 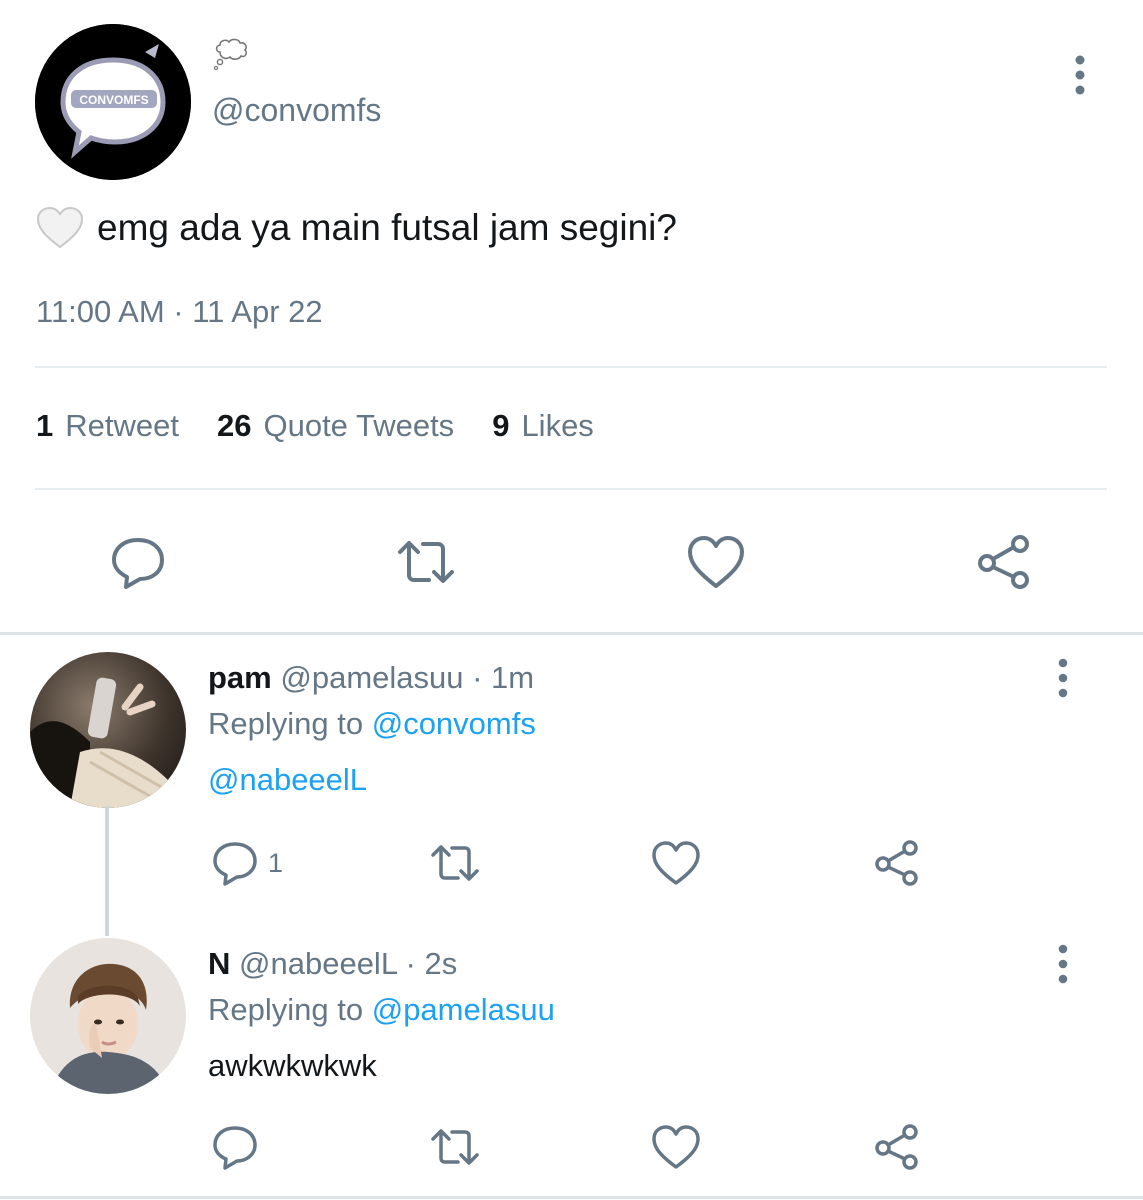 I want to click on reply-text: awkwkwkwk, so click(x=292, y=1065).